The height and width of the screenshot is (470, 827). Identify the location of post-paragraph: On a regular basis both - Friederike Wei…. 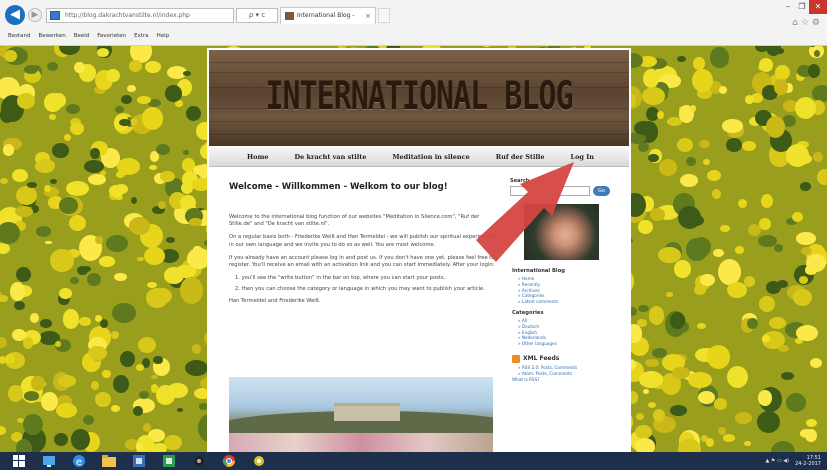
(362, 241).